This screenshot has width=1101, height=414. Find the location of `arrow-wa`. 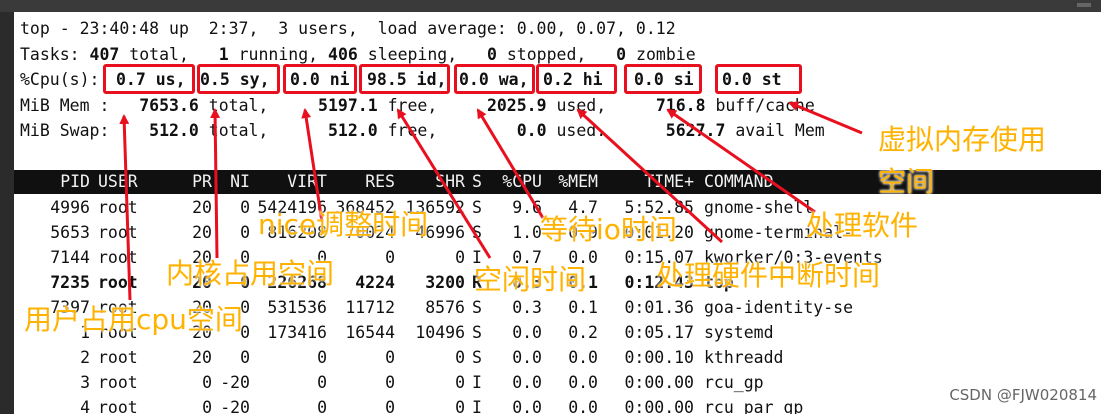

arrow-wa is located at coordinates (510, 163).